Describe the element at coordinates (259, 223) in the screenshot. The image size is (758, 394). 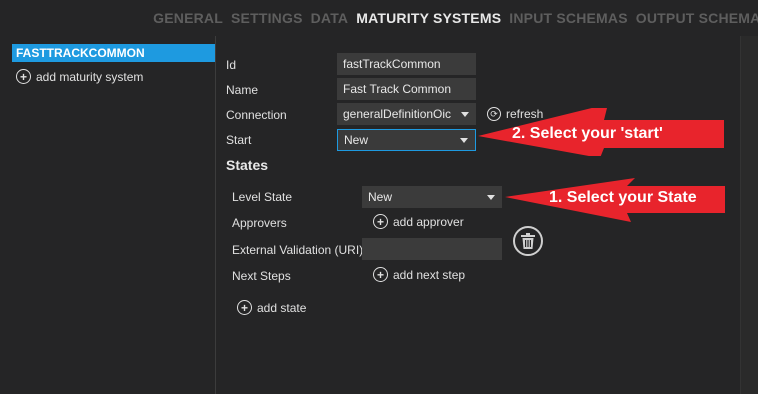
I see `approvers-label: Approvers` at that location.